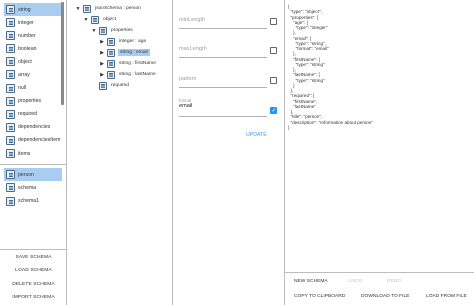 The height and width of the screenshot is (305, 474). What do you see at coordinates (100, 19) in the screenshot?
I see `tree-node-object: ▼ object` at bounding box center [100, 19].